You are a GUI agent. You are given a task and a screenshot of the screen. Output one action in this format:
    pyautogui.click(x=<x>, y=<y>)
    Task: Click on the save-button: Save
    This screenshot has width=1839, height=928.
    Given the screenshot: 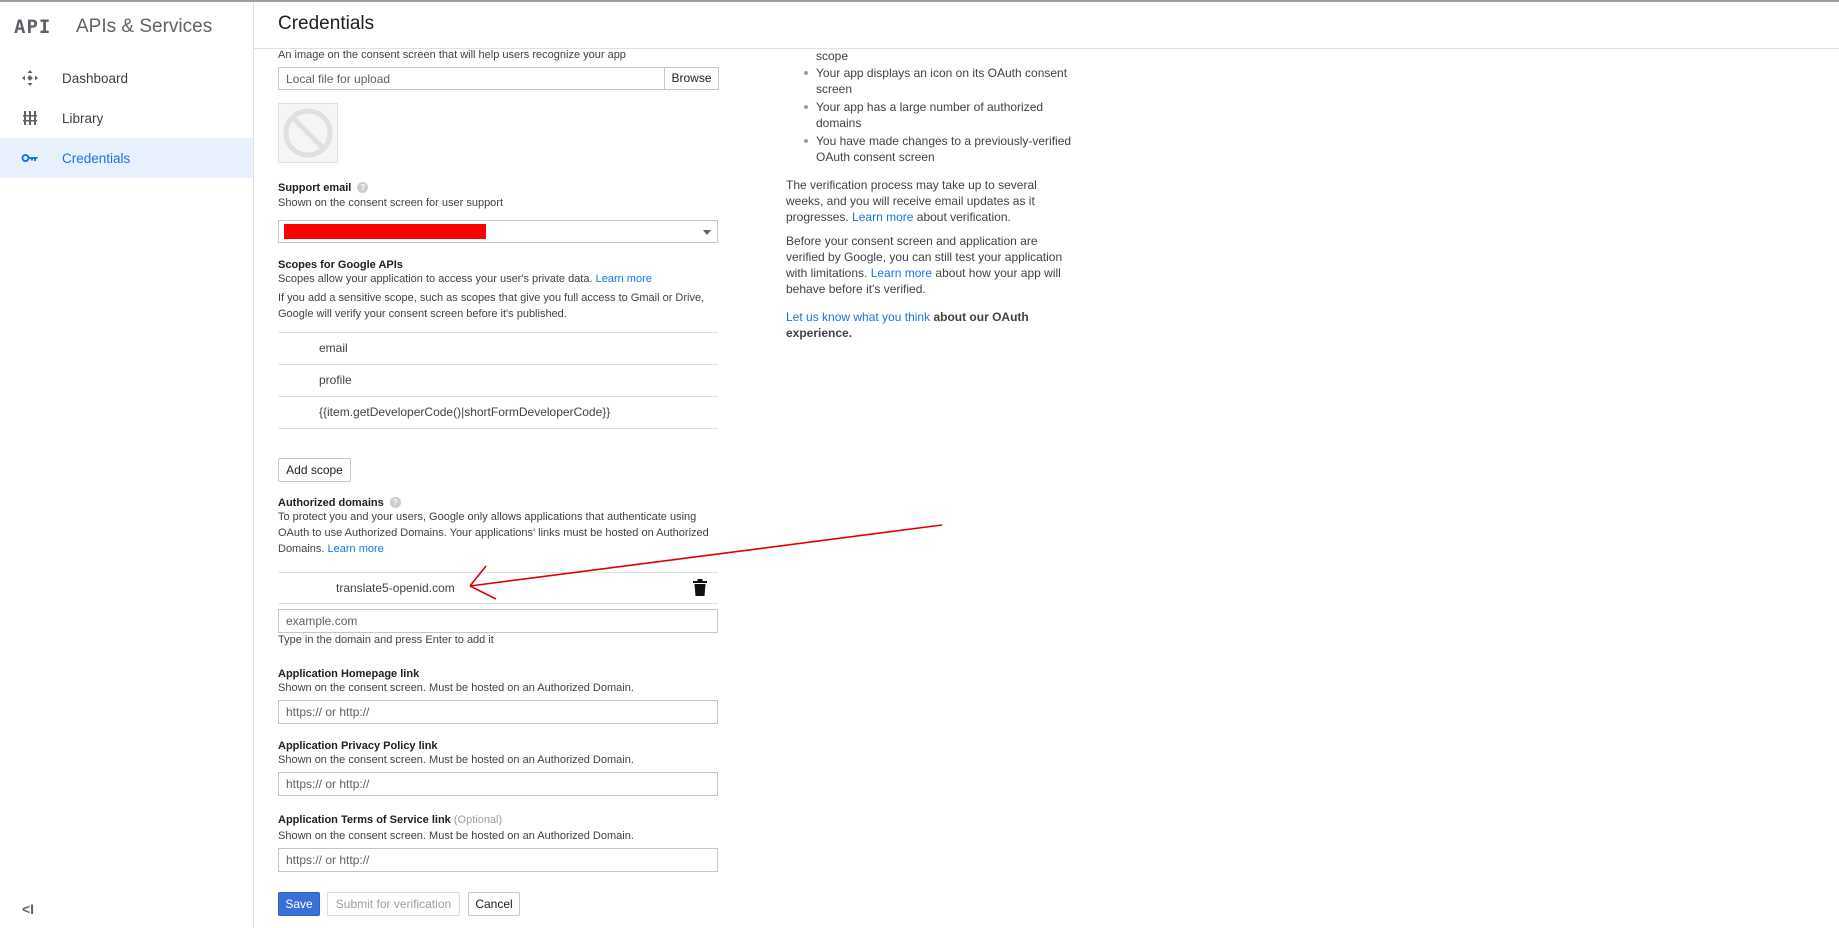 What is the action you would take?
    pyautogui.click(x=299, y=904)
    